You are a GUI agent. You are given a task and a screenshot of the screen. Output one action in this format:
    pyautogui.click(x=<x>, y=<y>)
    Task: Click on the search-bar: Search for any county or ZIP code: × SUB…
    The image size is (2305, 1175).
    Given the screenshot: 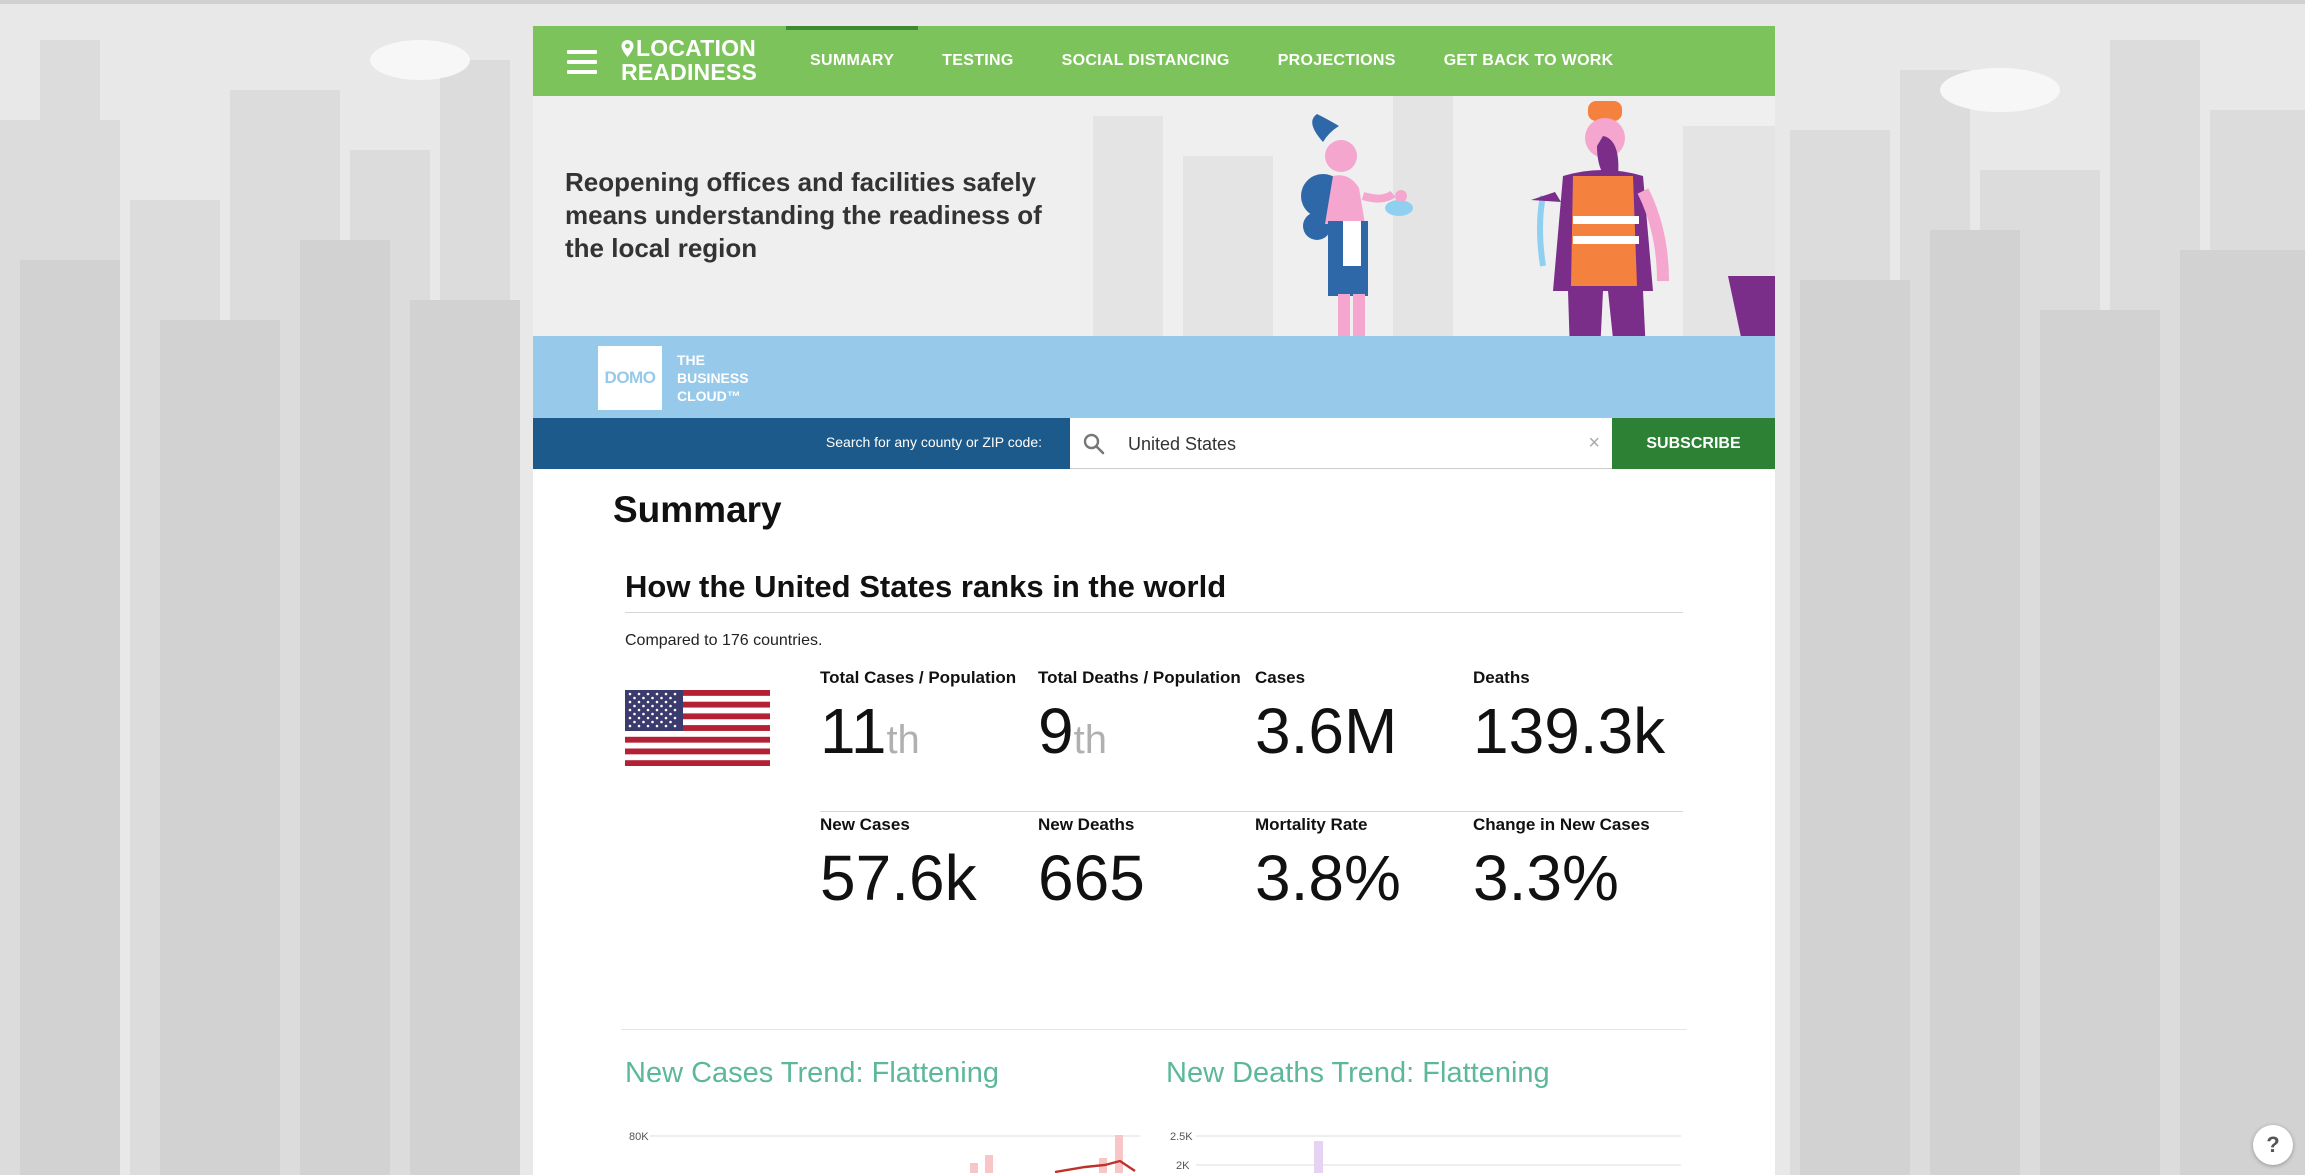 What is the action you would take?
    pyautogui.click(x=1154, y=443)
    